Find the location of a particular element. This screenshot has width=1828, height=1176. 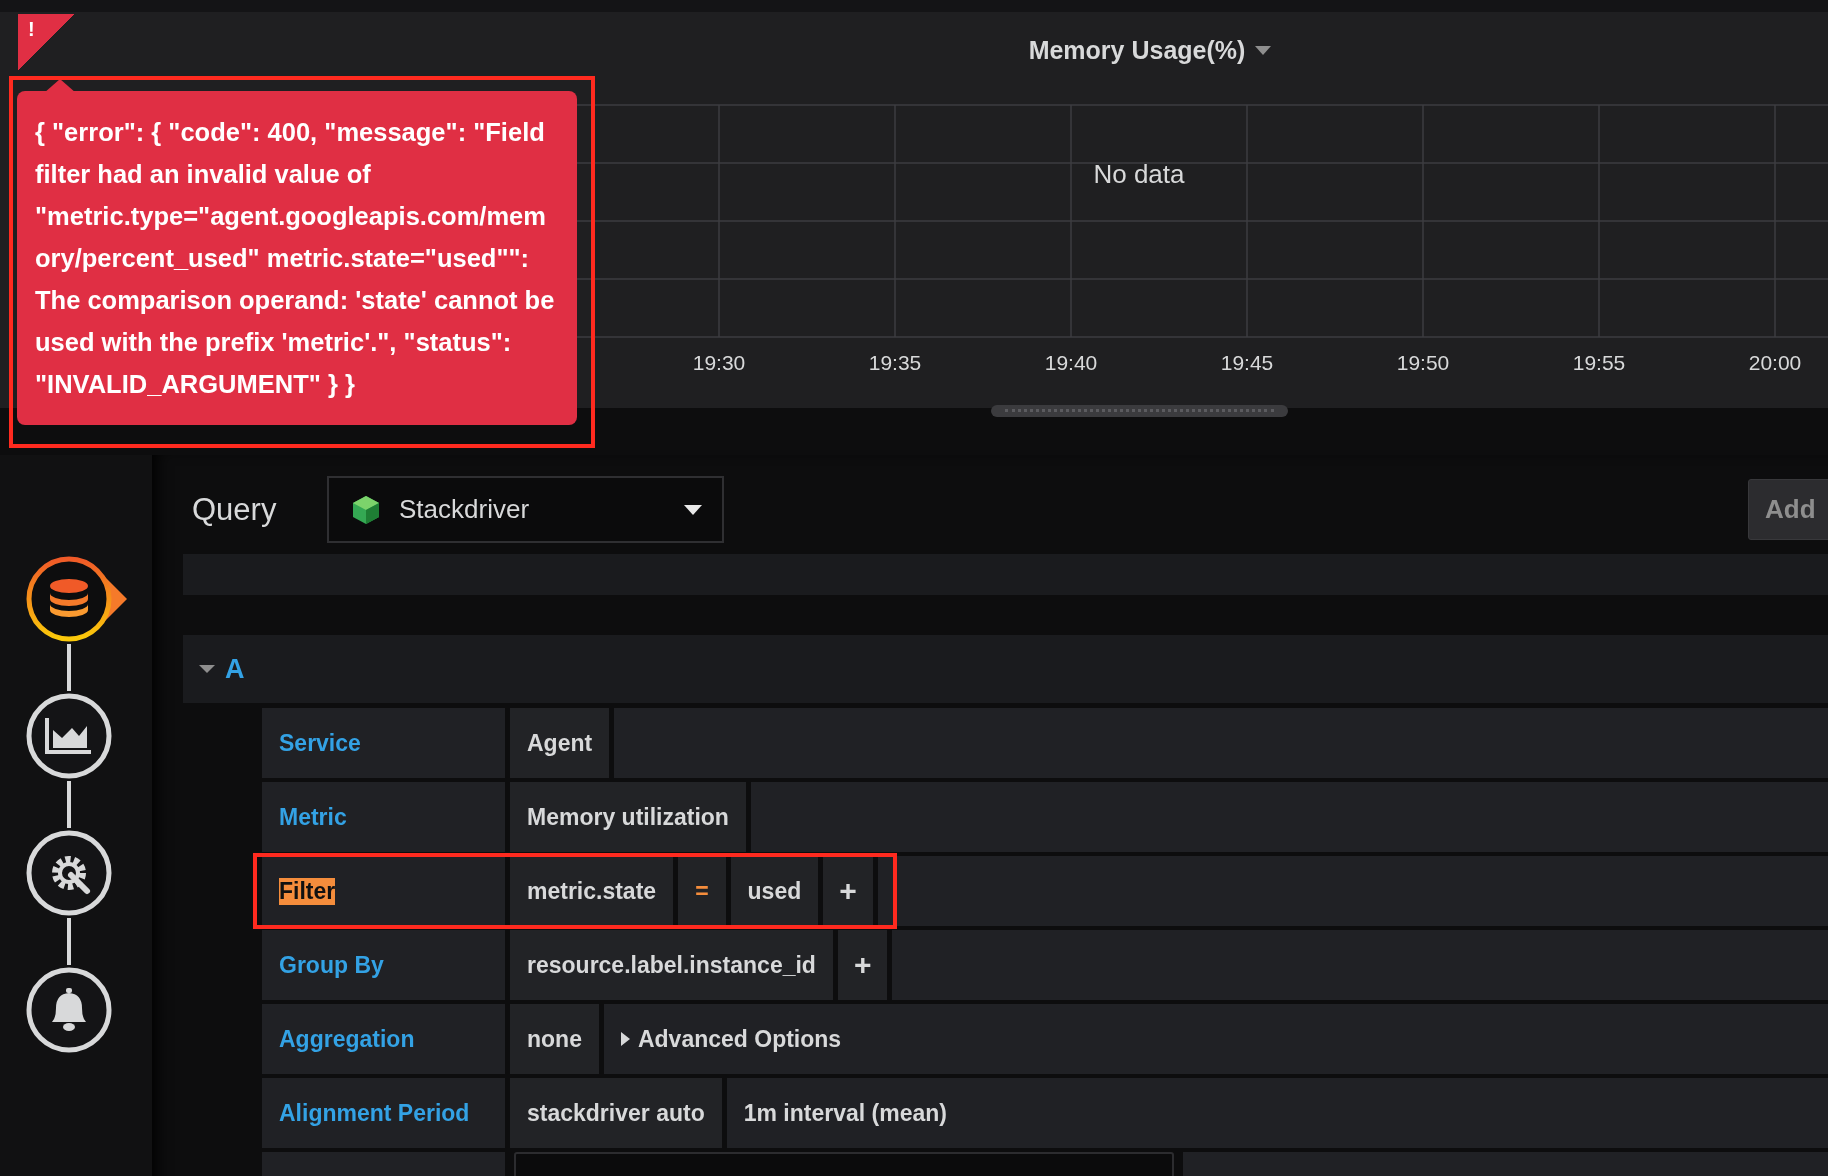

database-icon is located at coordinates (69, 598).